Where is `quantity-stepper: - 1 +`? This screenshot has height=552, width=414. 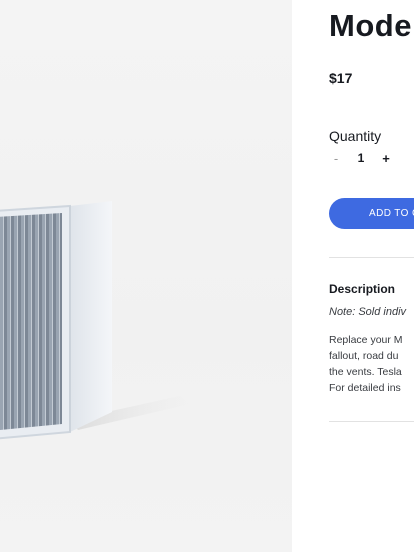 quantity-stepper: - 1 + is located at coordinates (361, 158).